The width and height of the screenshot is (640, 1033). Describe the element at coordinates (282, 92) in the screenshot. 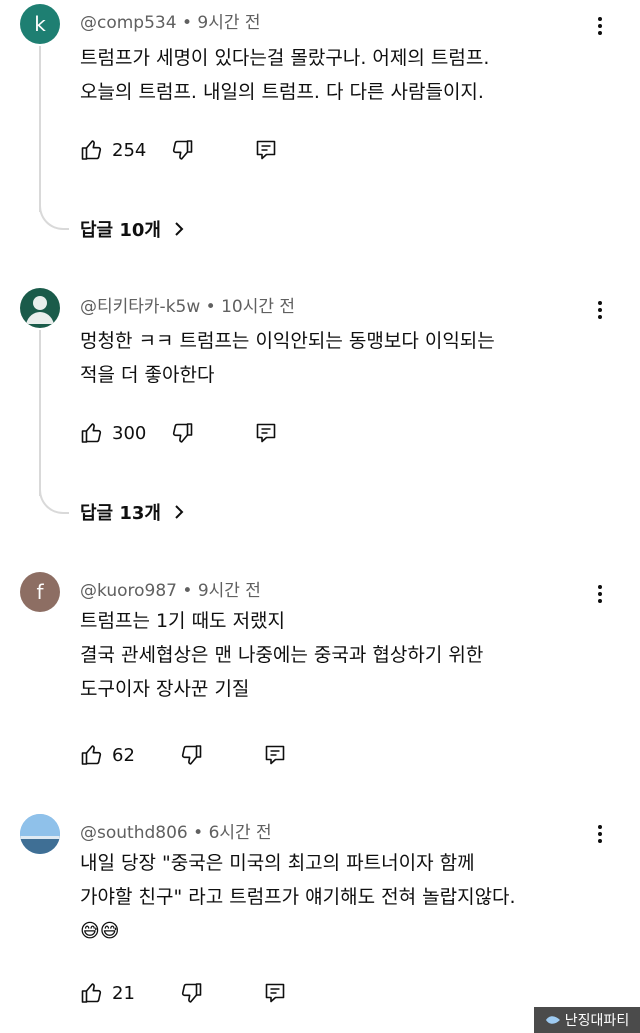

I see `comment-line: 오늘의 트럼프. 내일의 트럼프. 다 다른 사람들이지.` at that location.